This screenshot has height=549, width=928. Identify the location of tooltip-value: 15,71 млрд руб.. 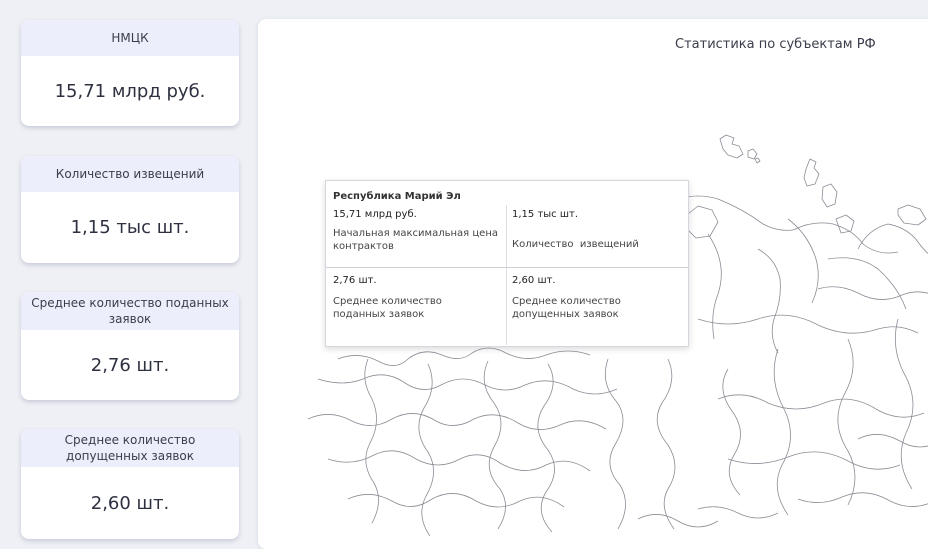
(375, 214).